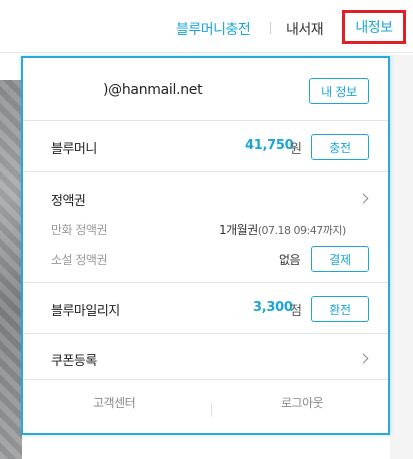 This screenshot has width=413, height=459. What do you see at coordinates (114, 402) in the screenshot?
I see `customer-center-link: 고객센터` at bounding box center [114, 402].